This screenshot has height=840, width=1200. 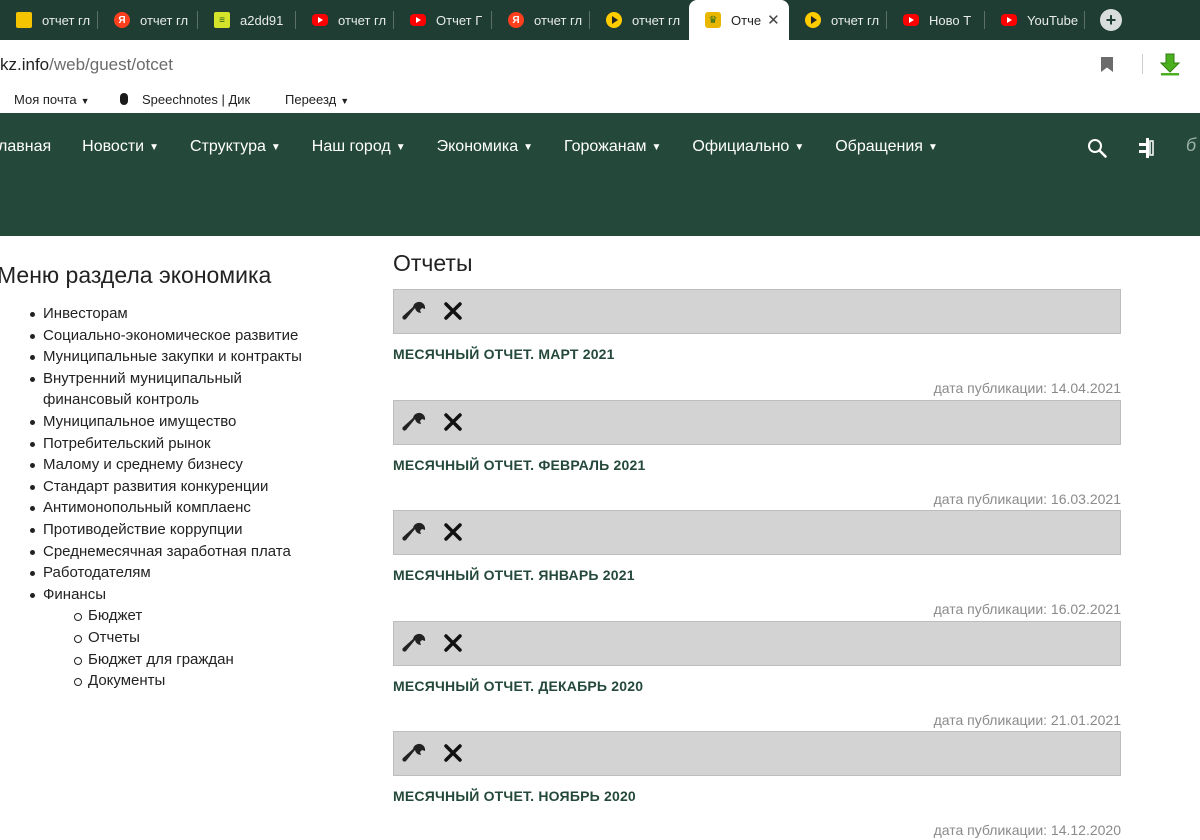 What do you see at coordinates (886, 147) in the screenshot?
I see `nav-item-appeals: Обращения ▼` at bounding box center [886, 147].